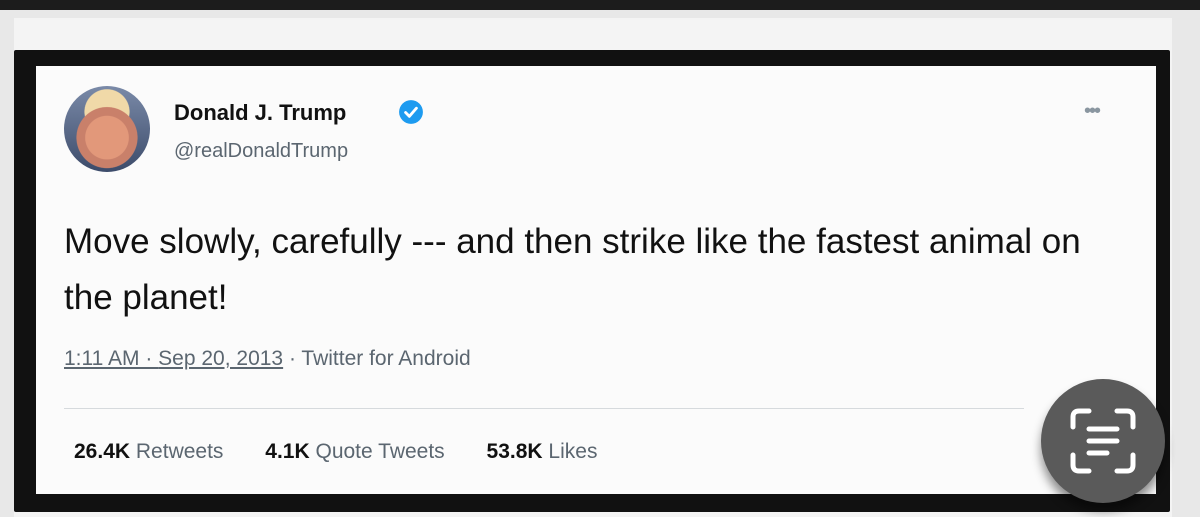 The height and width of the screenshot is (517, 1200). What do you see at coordinates (261, 151) in the screenshot?
I see `author-handle: @realDonaldTrump` at bounding box center [261, 151].